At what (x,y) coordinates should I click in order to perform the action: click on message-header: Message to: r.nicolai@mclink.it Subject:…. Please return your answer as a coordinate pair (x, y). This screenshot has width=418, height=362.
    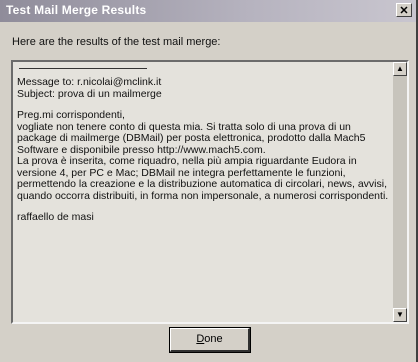
    Looking at the image, I should click on (203, 88).